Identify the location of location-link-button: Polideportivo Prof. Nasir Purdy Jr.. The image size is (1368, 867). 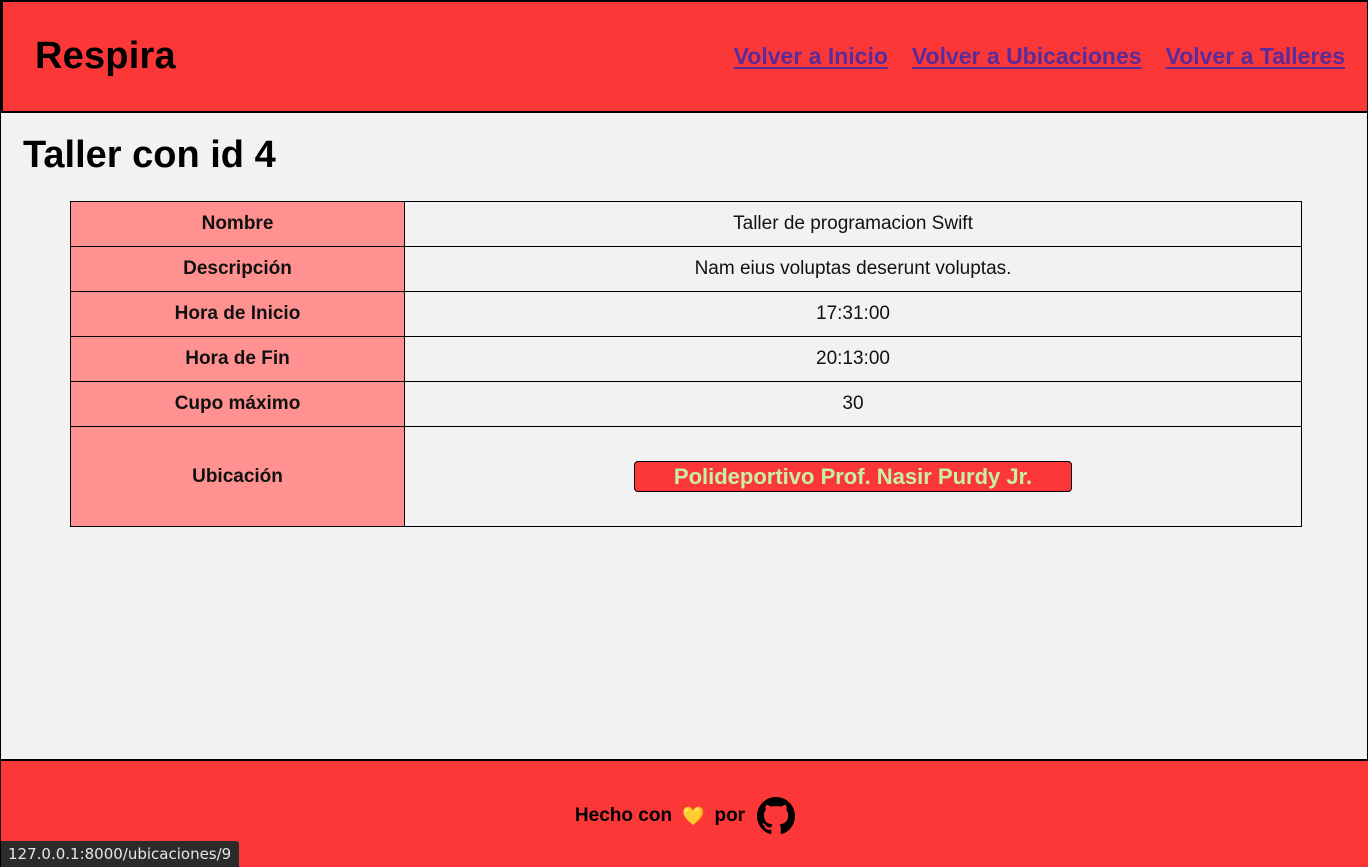
(853, 476).